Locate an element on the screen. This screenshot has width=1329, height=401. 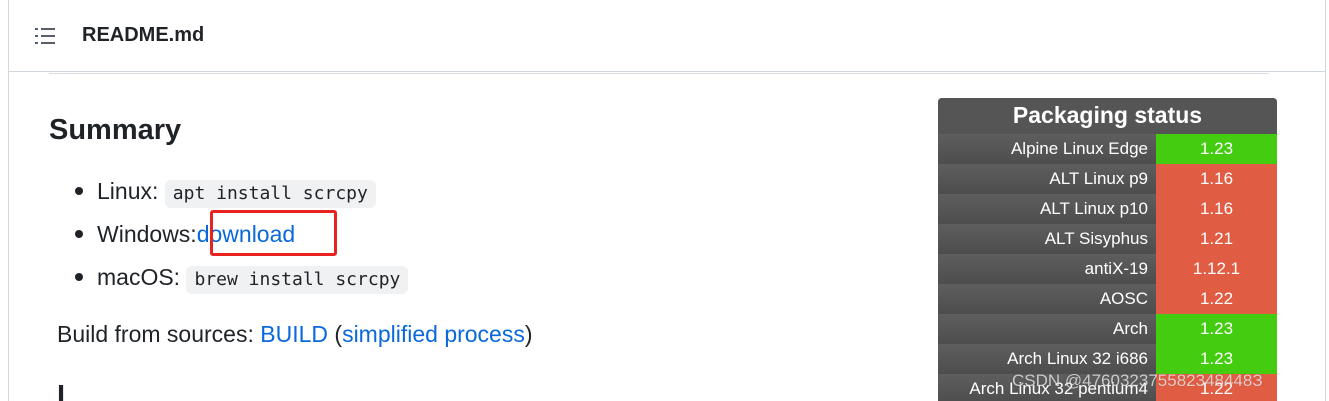
package-name: antiX-19 is located at coordinates (1047, 269).